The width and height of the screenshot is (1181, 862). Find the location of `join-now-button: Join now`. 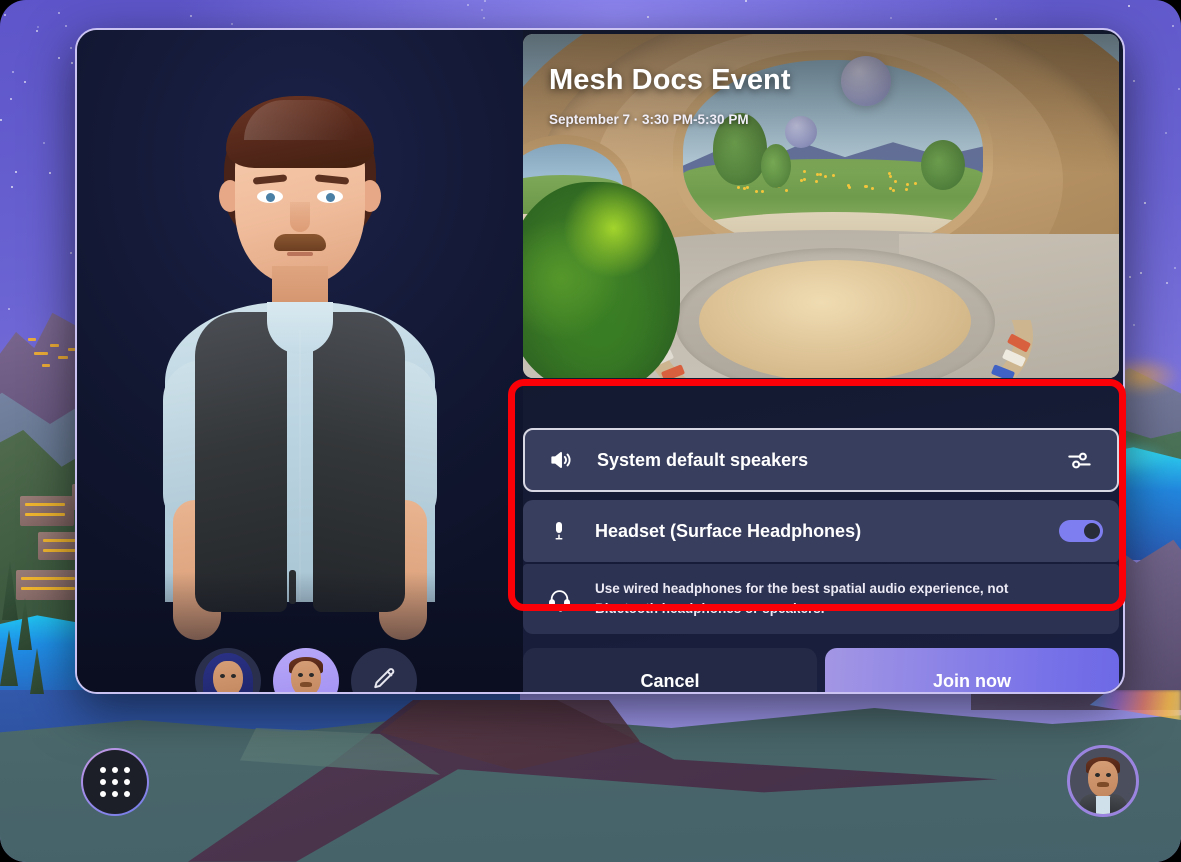

join-now-button: Join now is located at coordinates (972, 670).